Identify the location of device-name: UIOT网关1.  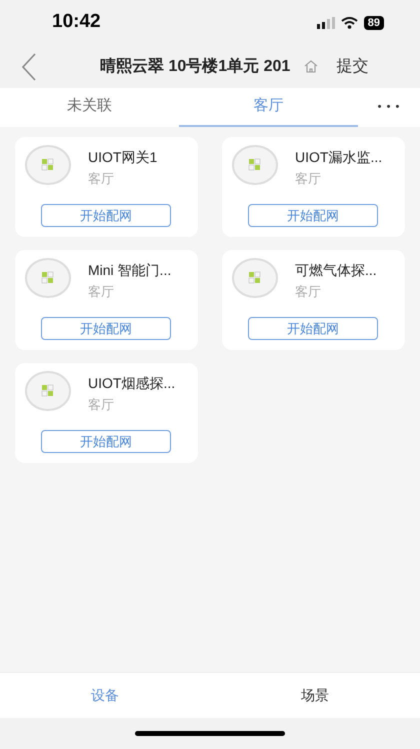
(123, 157).